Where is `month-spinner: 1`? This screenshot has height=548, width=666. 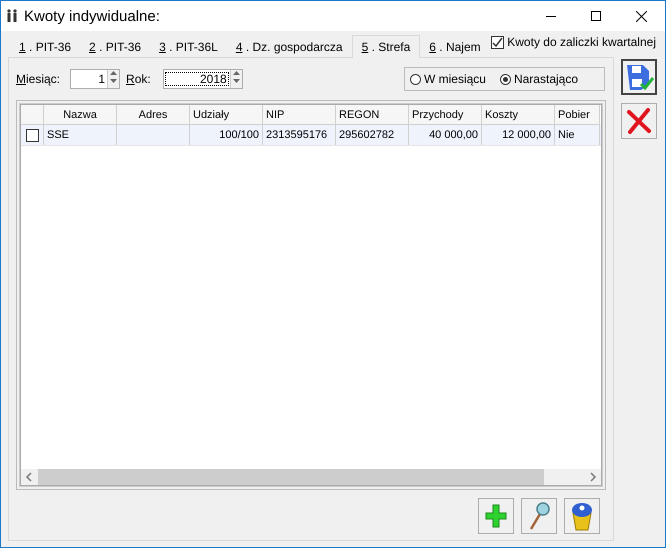
month-spinner: 1 is located at coordinates (95, 79).